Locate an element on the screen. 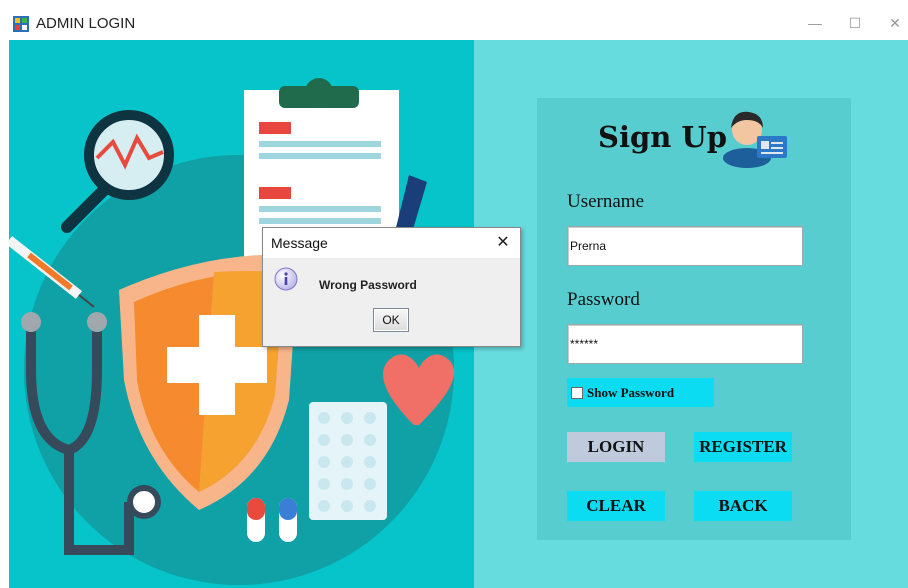 The image size is (908, 588). username-field: Prerna is located at coordinates (685, 246).